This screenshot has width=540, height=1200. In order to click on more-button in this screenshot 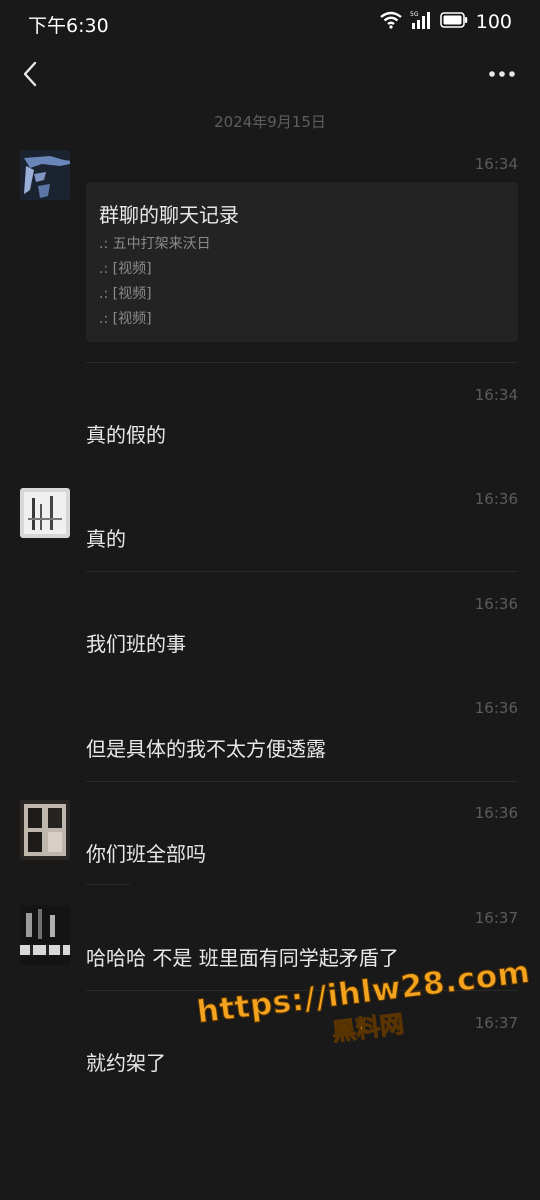, I will do `click(502, 74)`.